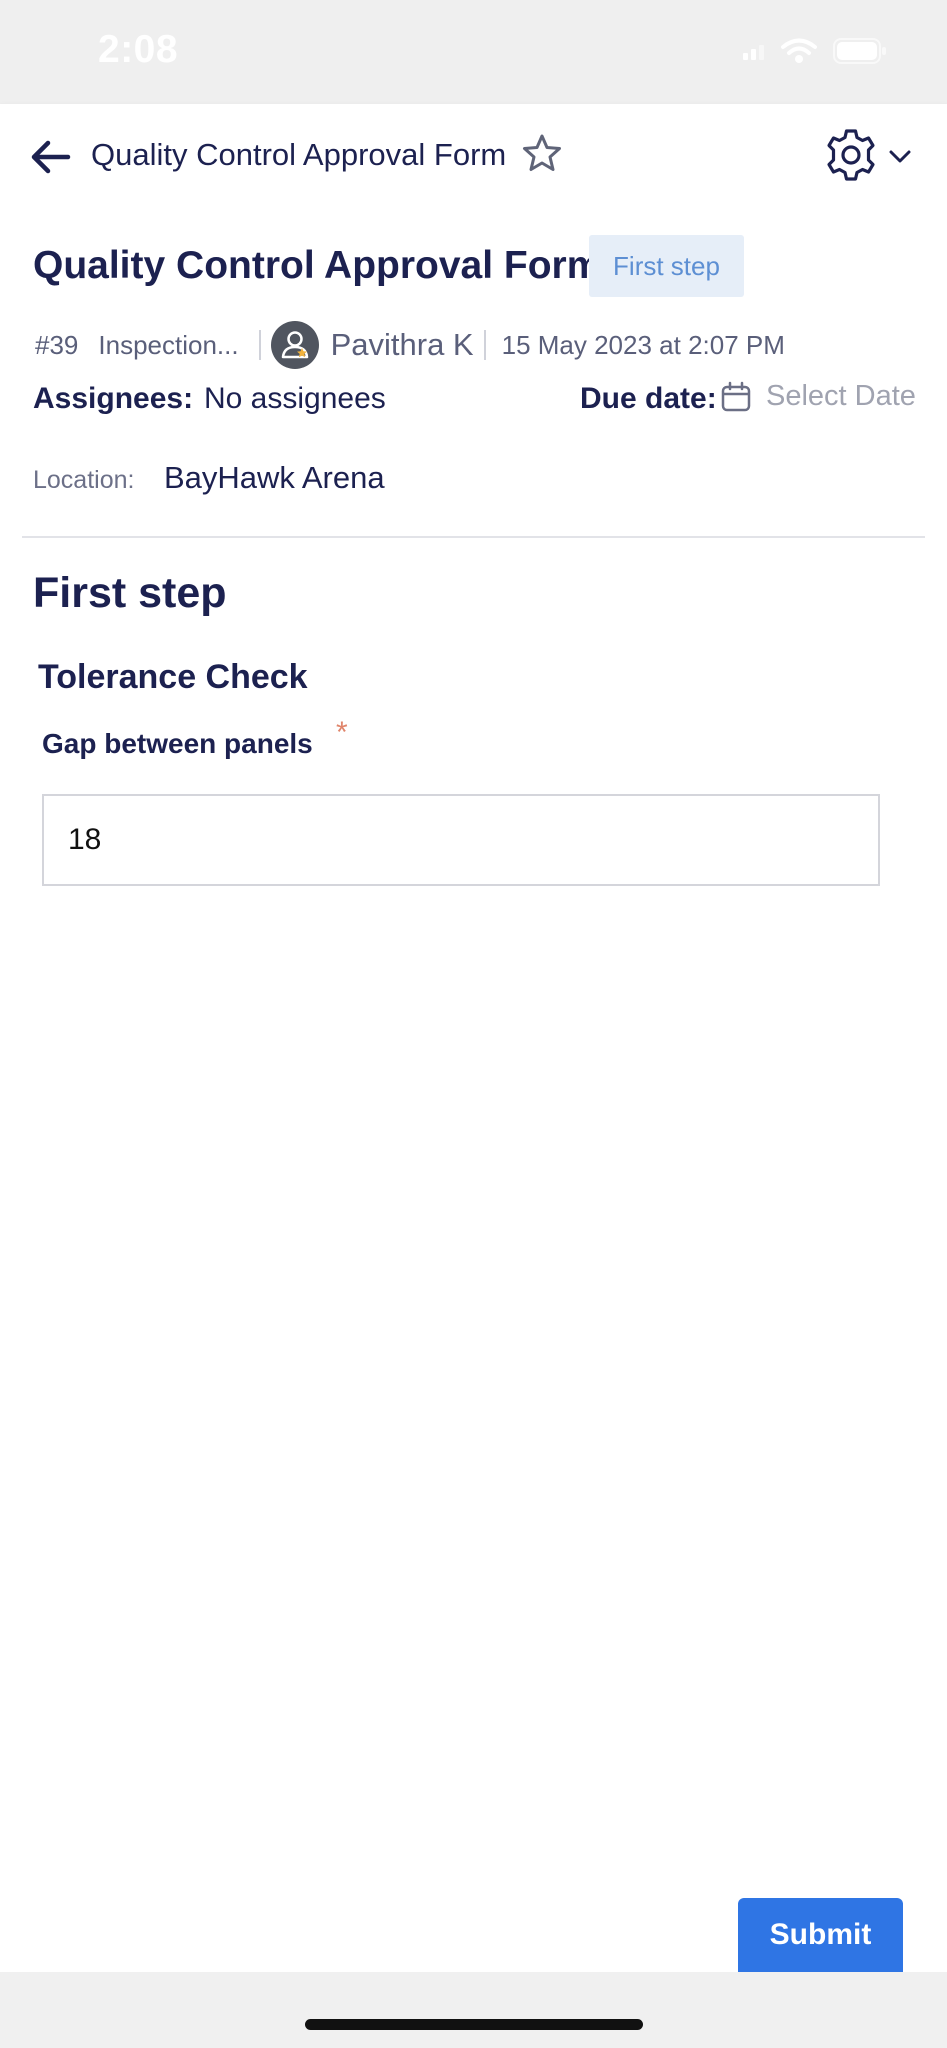  I want to click on form-user: Pavithra K, so click(402, 344).